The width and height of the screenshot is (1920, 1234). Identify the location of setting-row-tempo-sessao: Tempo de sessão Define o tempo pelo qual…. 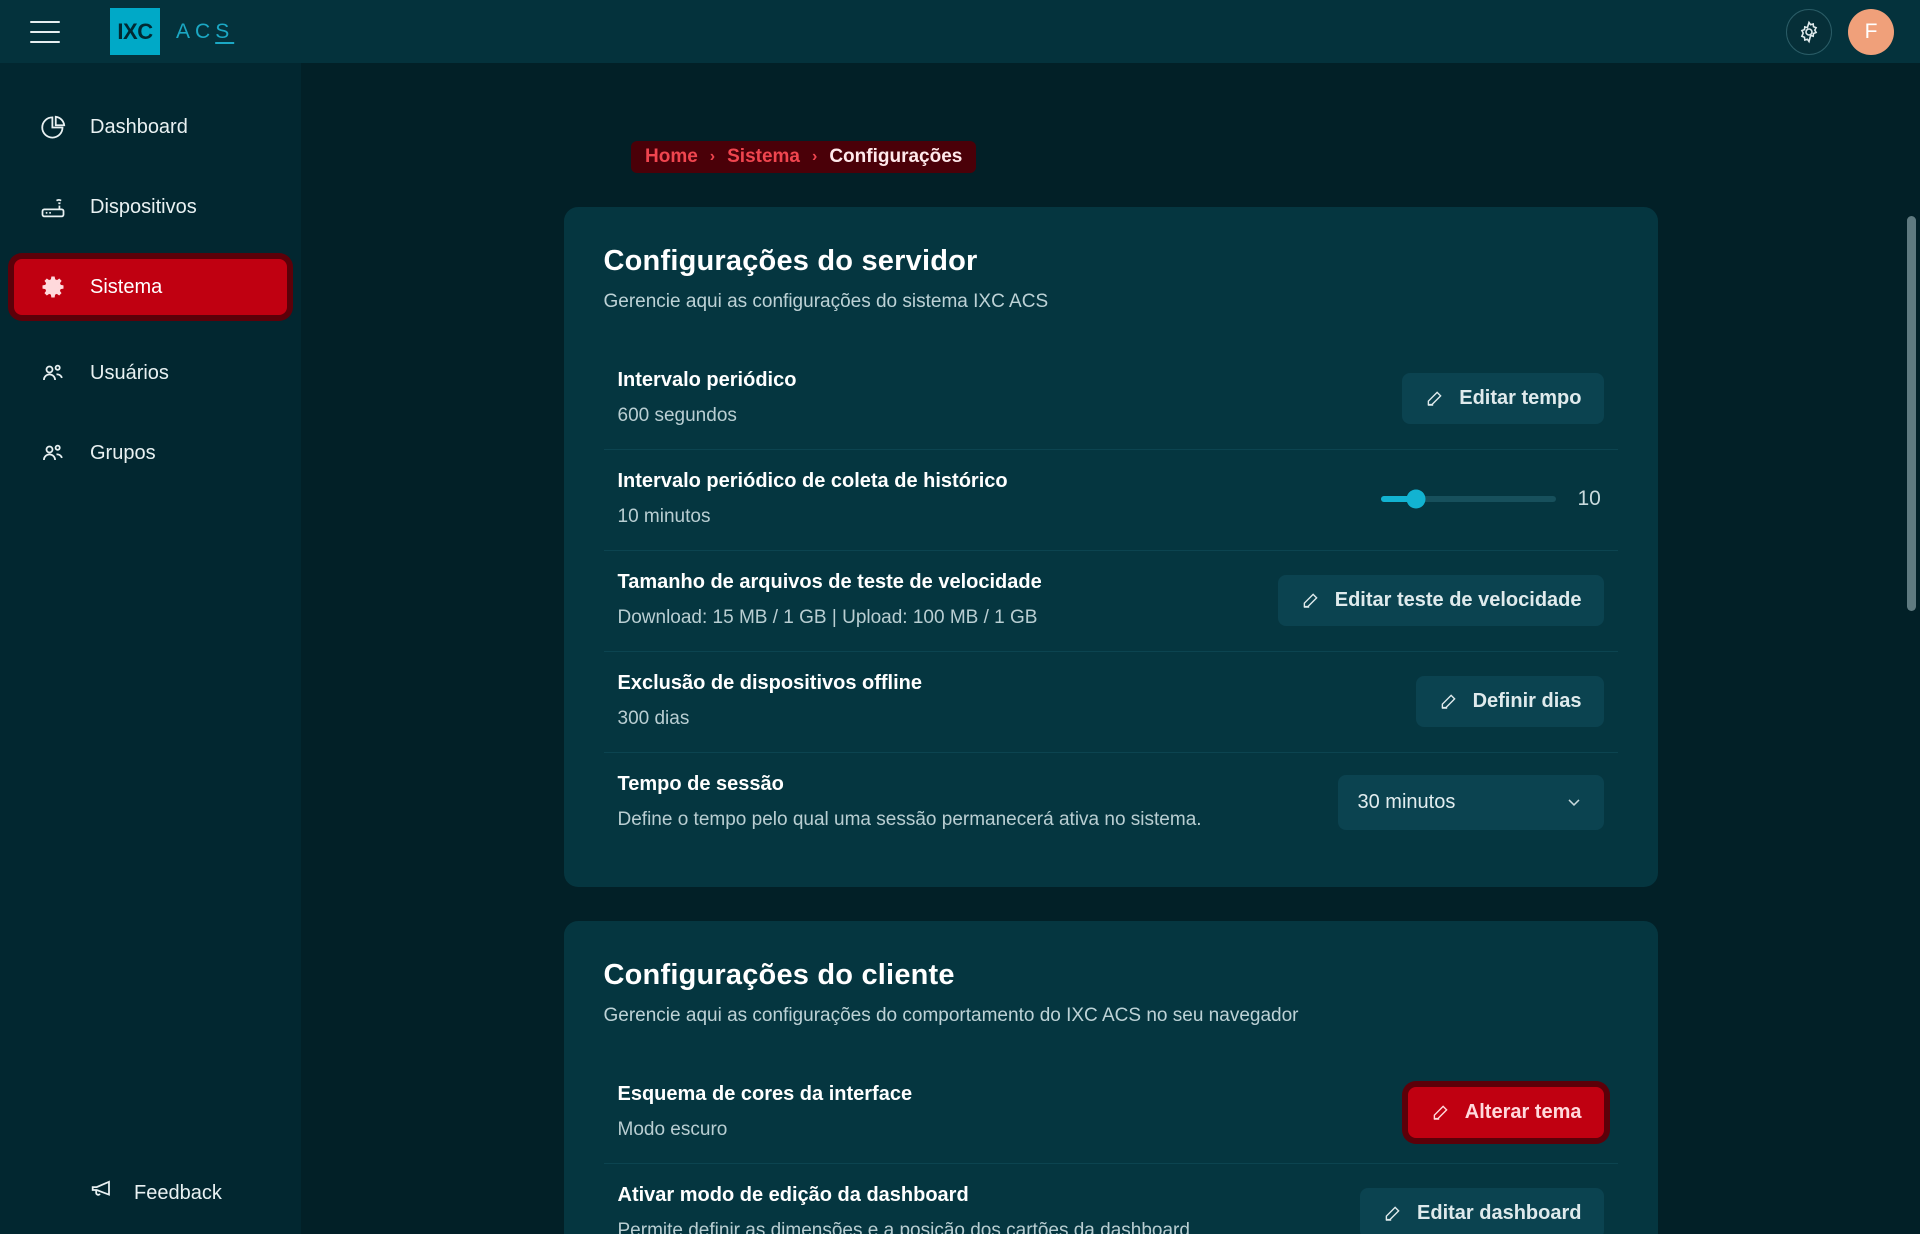
(1111, 803).